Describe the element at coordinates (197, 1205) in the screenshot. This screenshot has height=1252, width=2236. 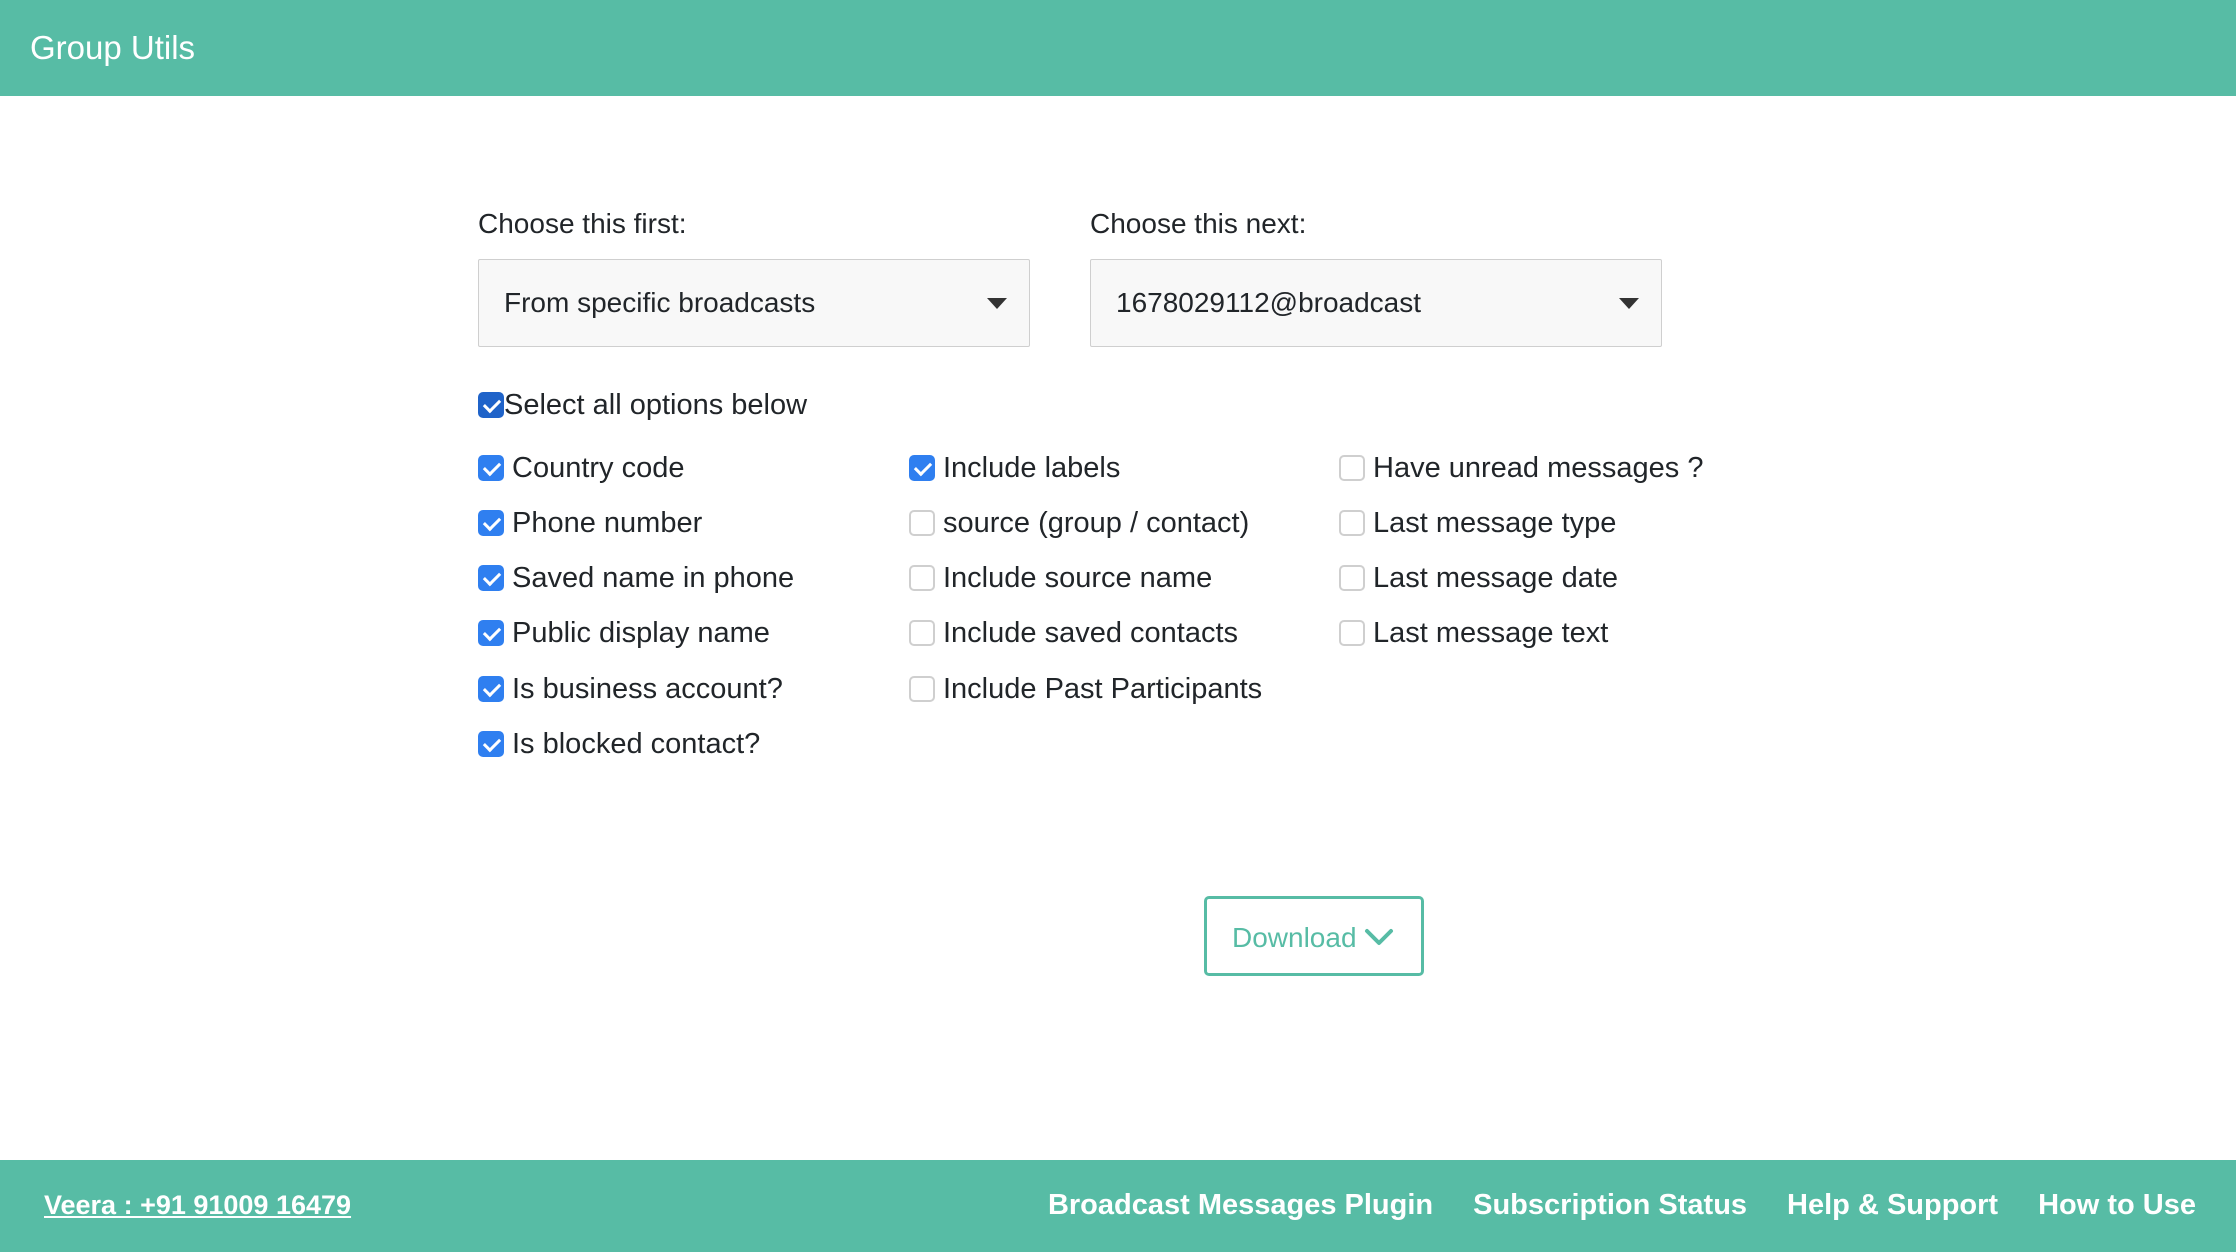
I see `footer-contact-link: Veera : +91 91009 16479` at that location.